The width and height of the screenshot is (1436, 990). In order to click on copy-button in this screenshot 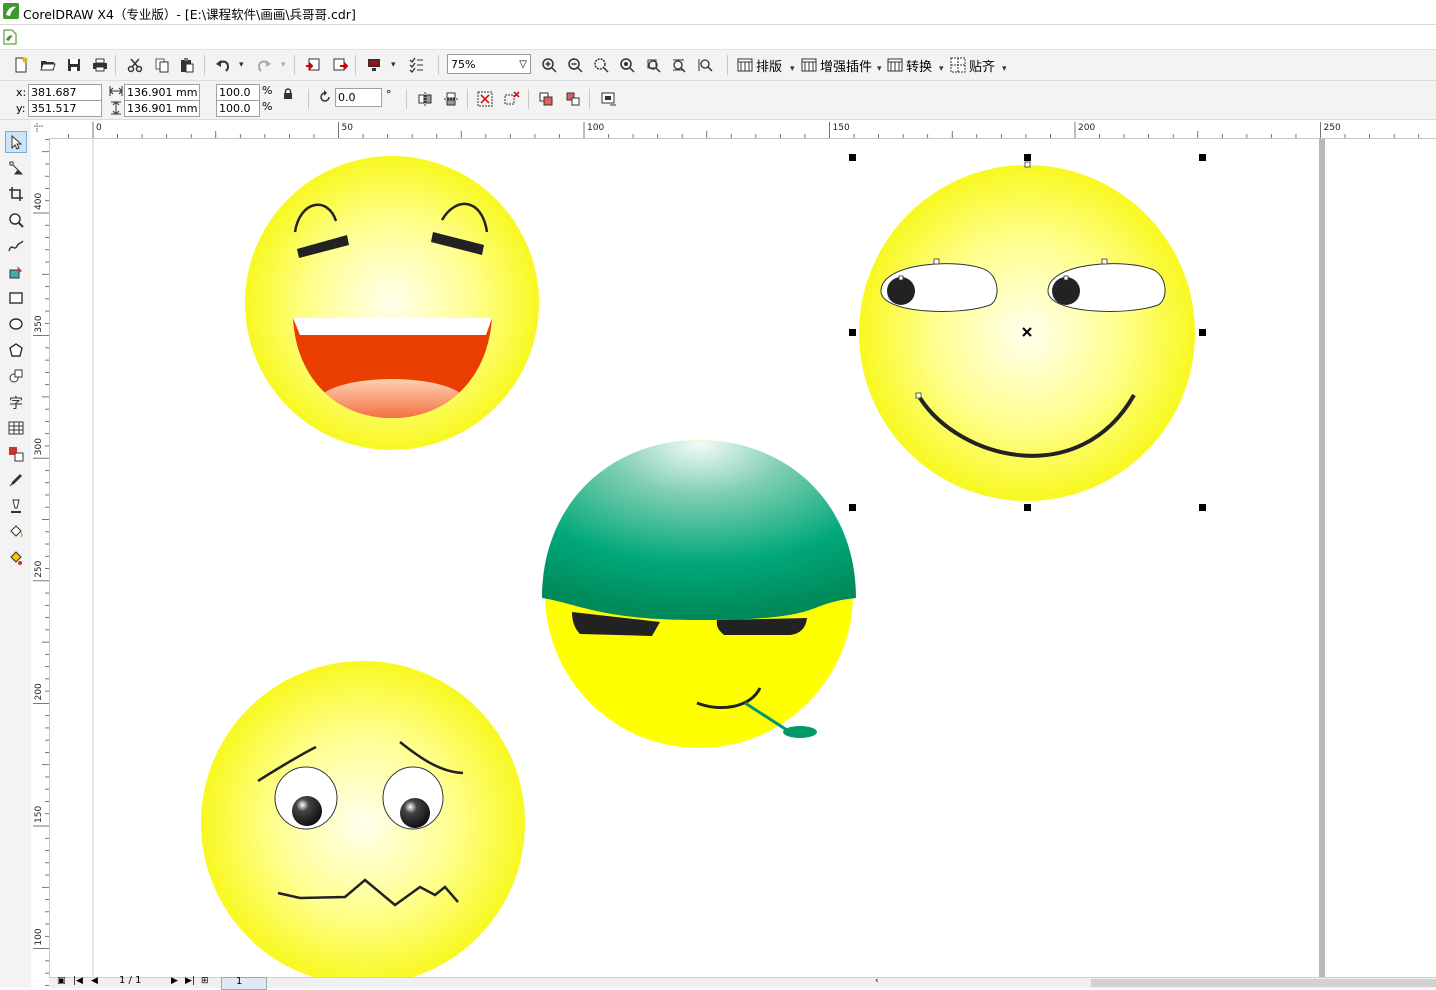, I will do `click(162, 65)`.